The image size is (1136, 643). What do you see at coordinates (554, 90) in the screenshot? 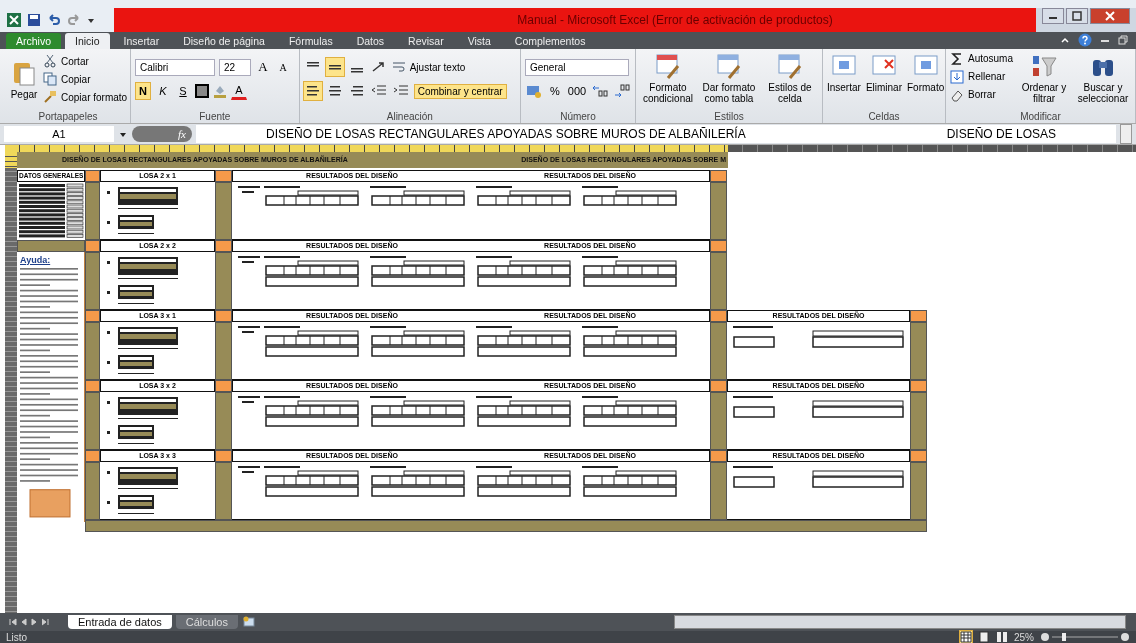
I see `percent-button: %` at bounding box center [554, 90].